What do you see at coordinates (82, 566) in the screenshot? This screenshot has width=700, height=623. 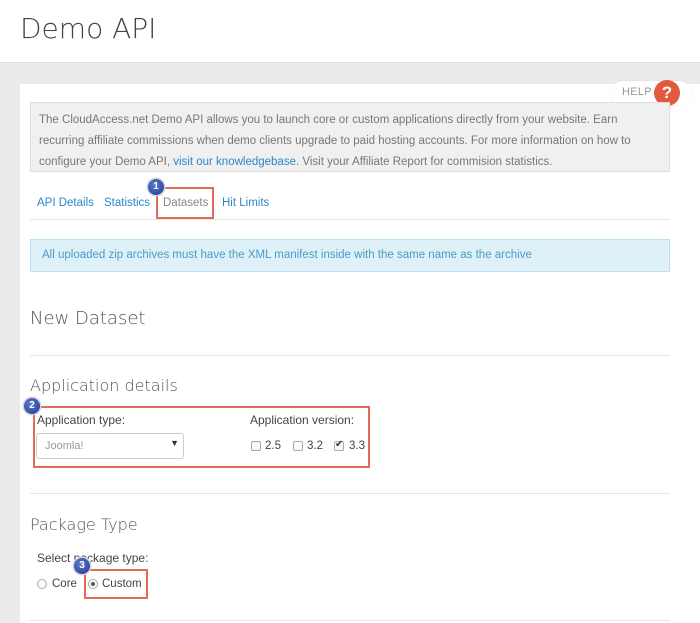 I see `step-marker-3: 3` at bounding box center [82, 566].